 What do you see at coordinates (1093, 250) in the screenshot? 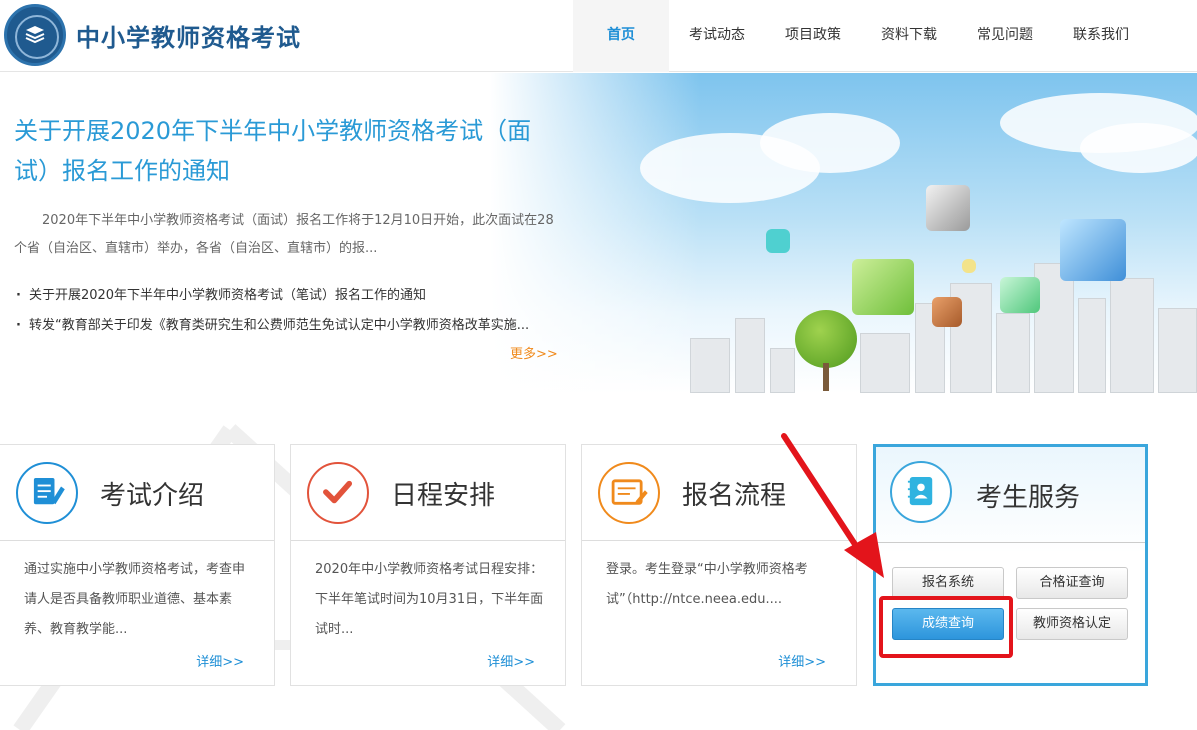
I see `music-cube-icon` at bounding box center [1093, 250].